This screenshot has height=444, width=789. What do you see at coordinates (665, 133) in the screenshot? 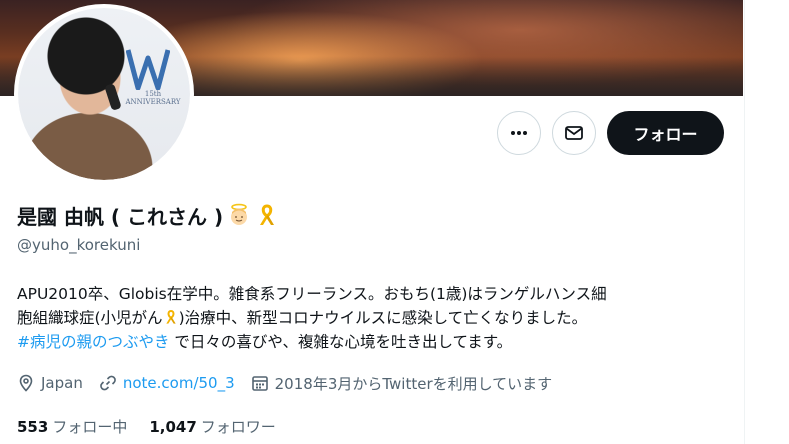
I see `follow-button: フォロー` at bounding box center [665, 133].